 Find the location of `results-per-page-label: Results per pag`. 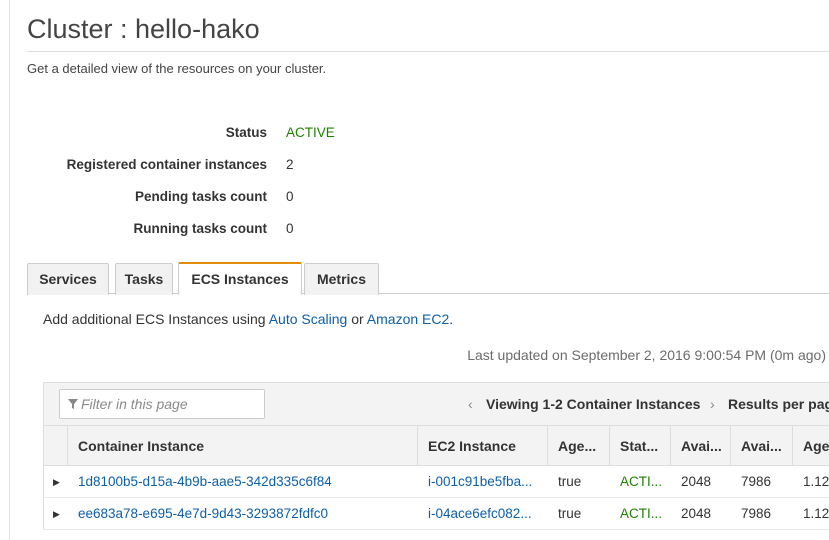

results-per-page-label: Results per pag is located at coordinates (778, 404).